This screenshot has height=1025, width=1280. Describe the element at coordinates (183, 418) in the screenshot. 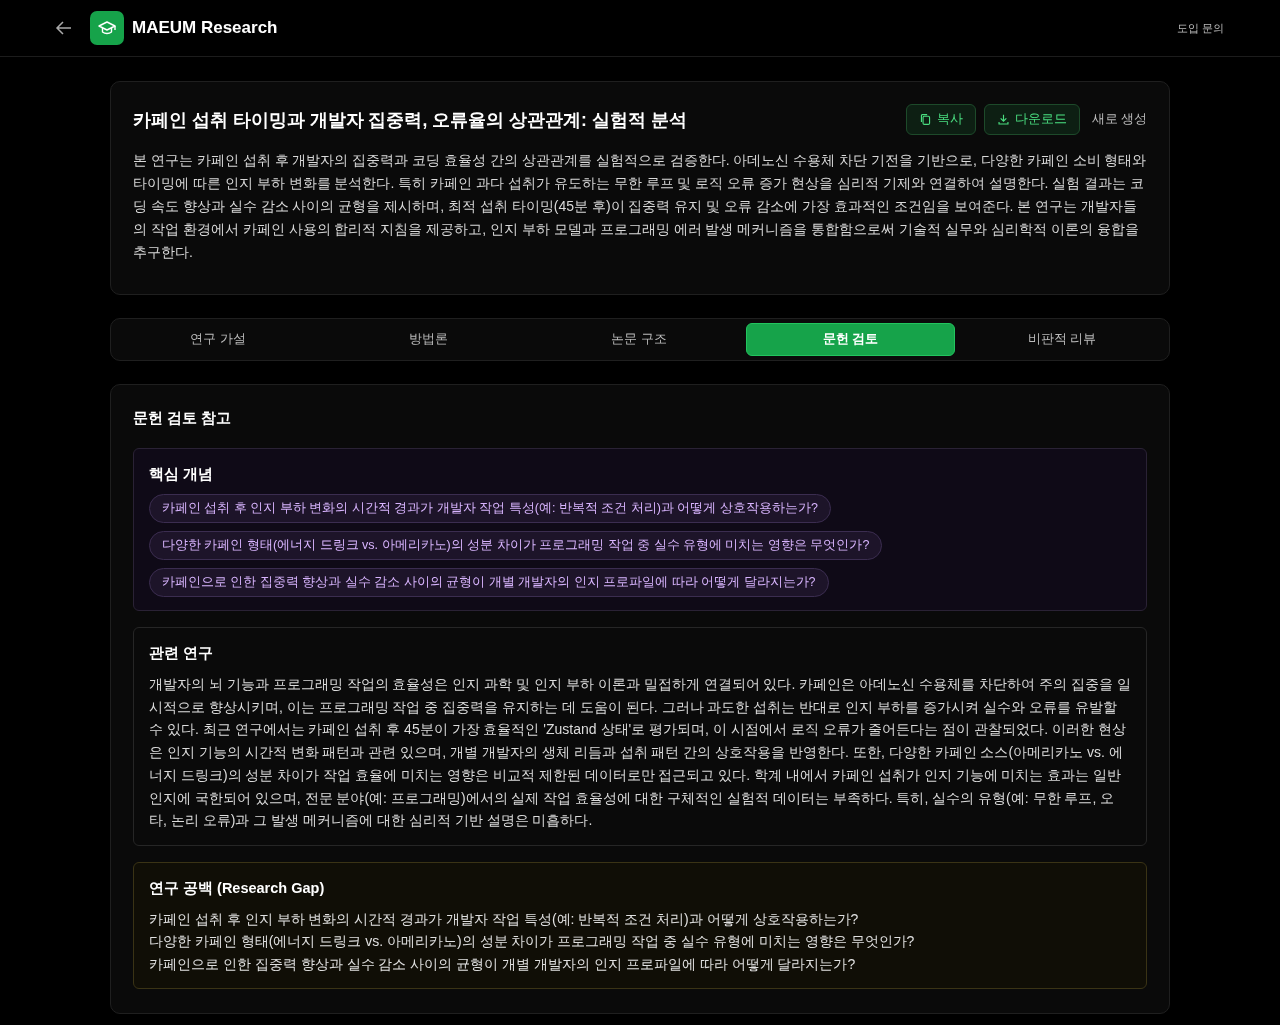

I see `card-title: 문헌 검토 참고` at that location.